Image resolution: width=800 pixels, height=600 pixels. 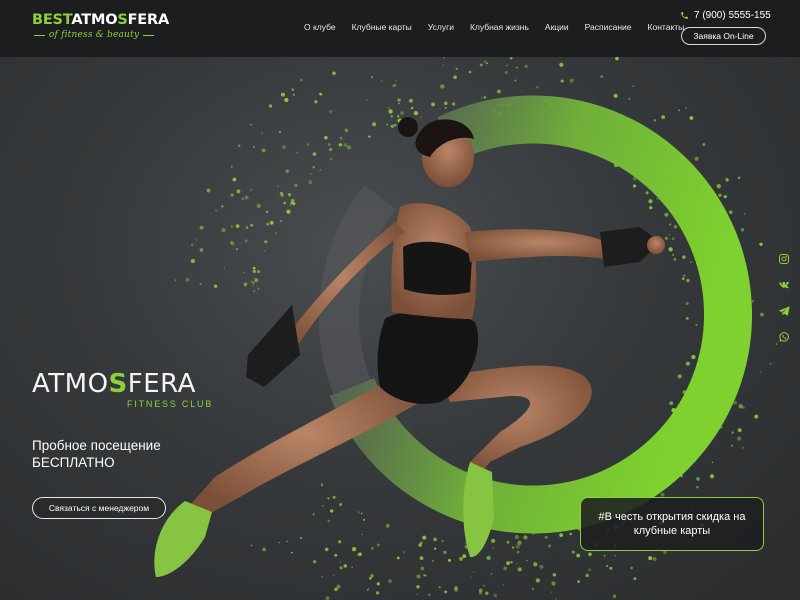 I want to click on nav-item-schedule: Расписание, so click(x=608, y=27).